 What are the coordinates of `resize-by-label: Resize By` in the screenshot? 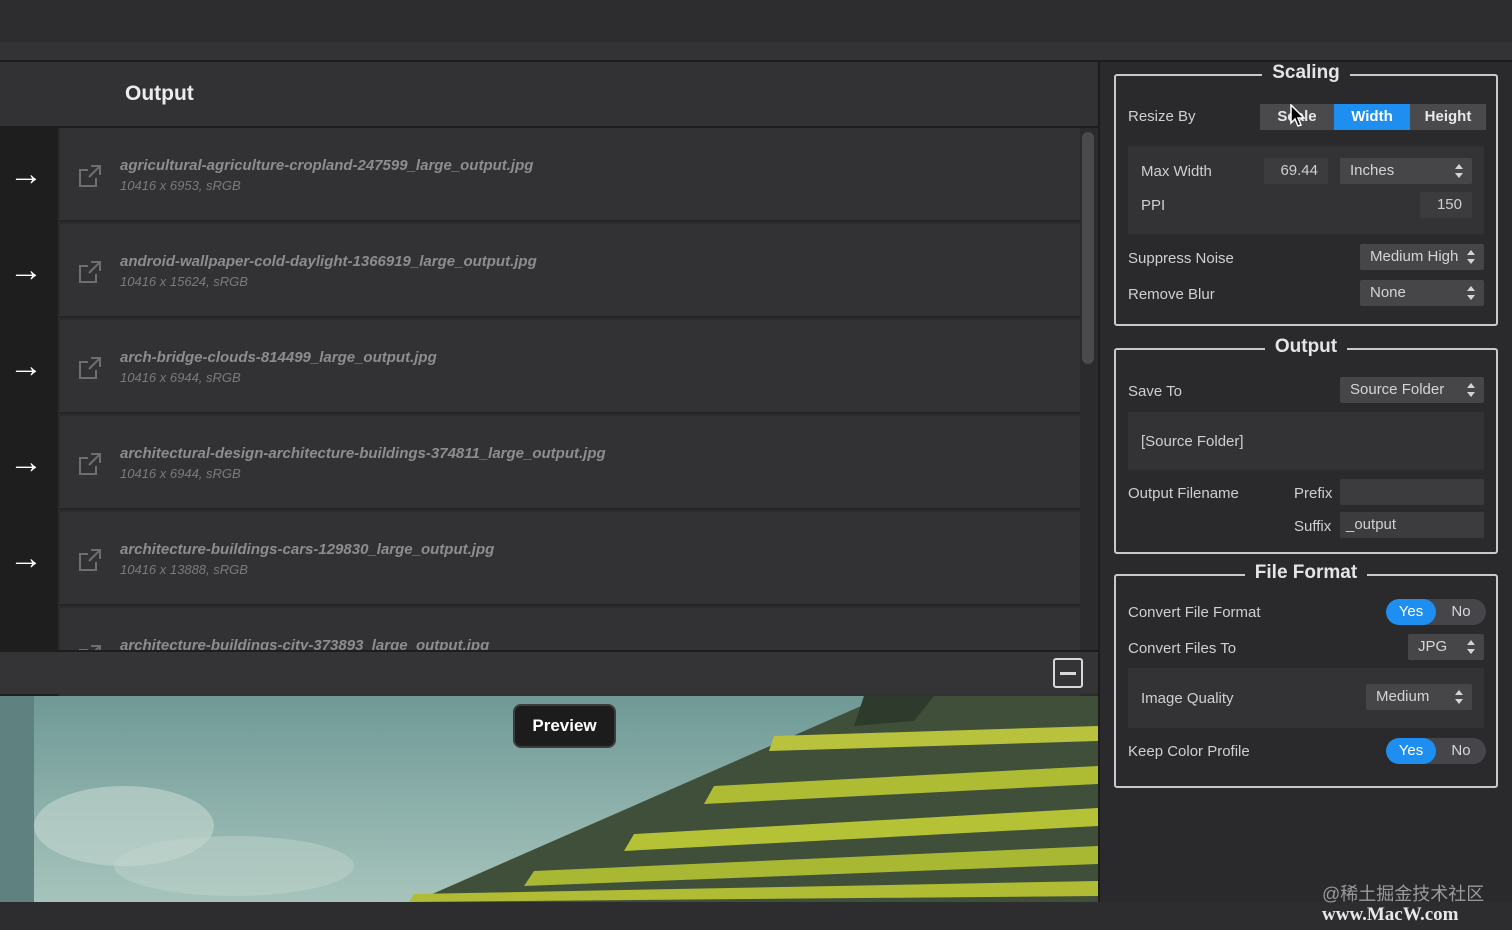 It's located at (1162, 116).